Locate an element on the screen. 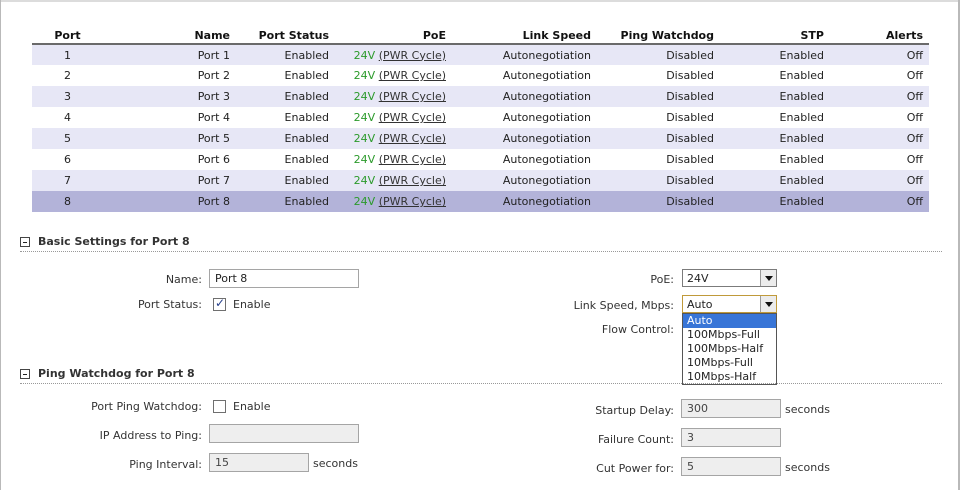 Image resolution: width=960 pixels, height=490 pixels. ping-watchdog-enable-checkbox is located at coordinates (219, 406).